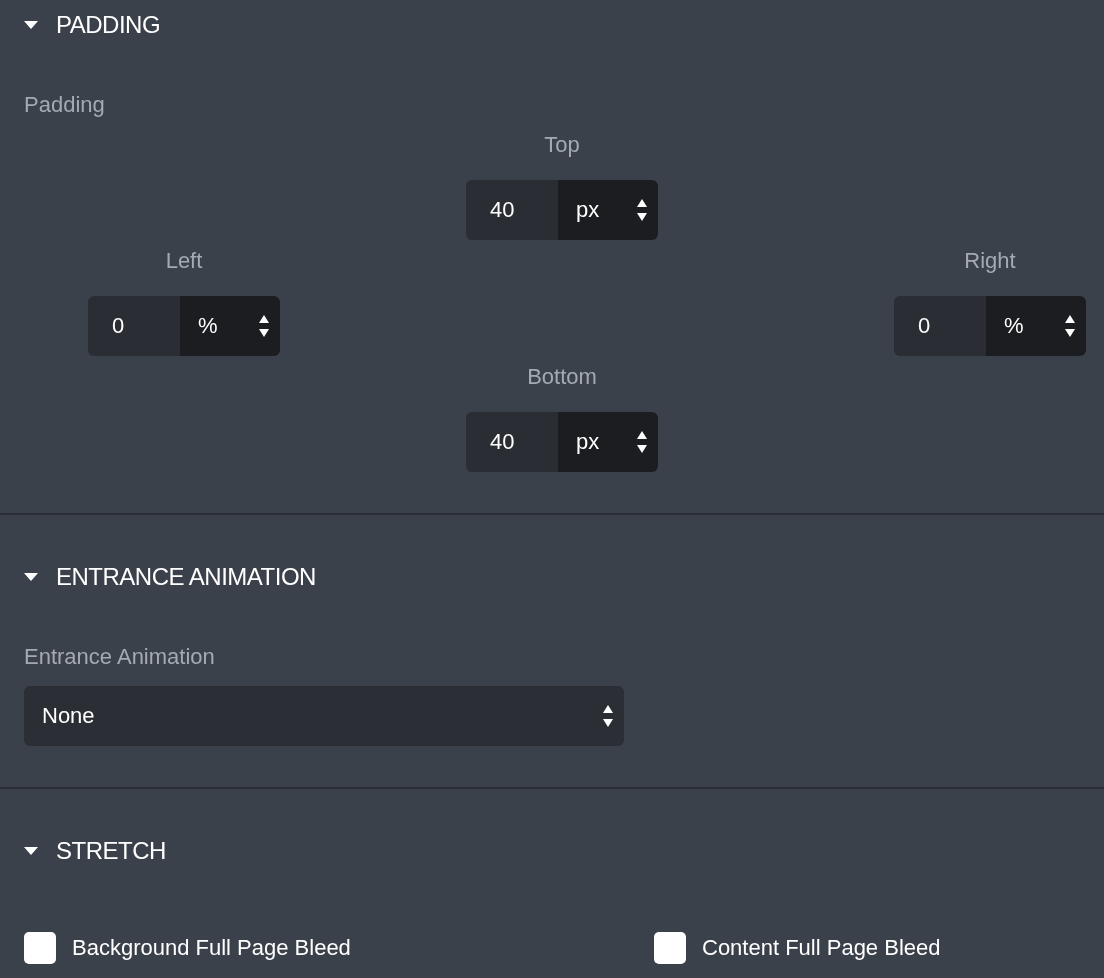  What do you see at coordinates (324, 716) in the screenshot?
I see `animation-dropdown: None` at bounding box center [324, 716].